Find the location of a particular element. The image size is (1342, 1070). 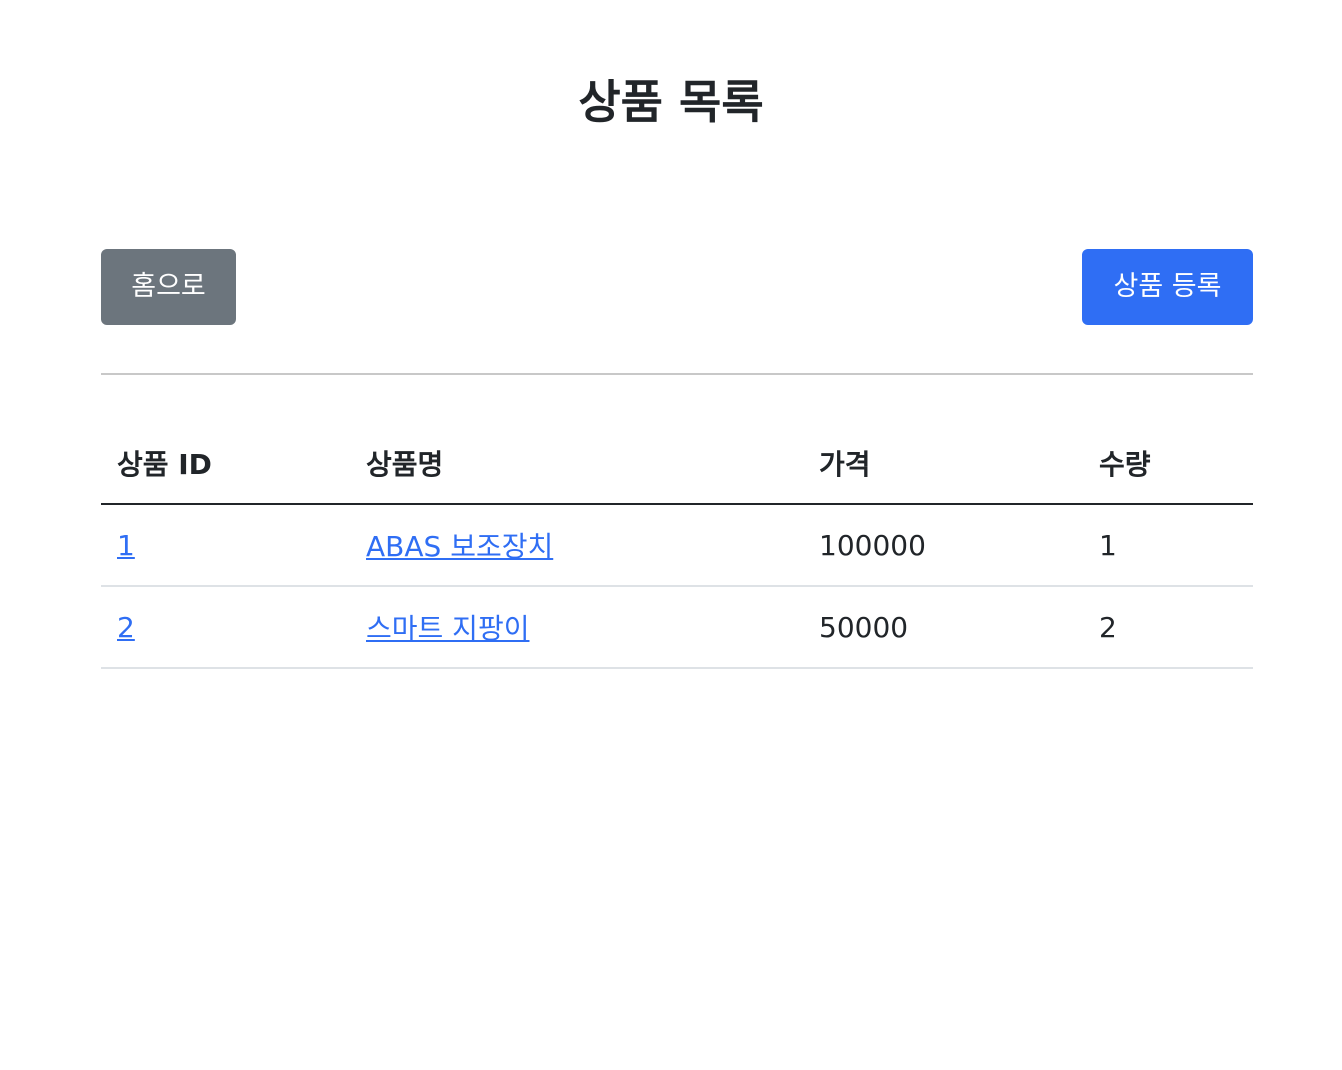

table-row: 2 스마트 지팡이 50000 2 is located at coordinates (677, 627).